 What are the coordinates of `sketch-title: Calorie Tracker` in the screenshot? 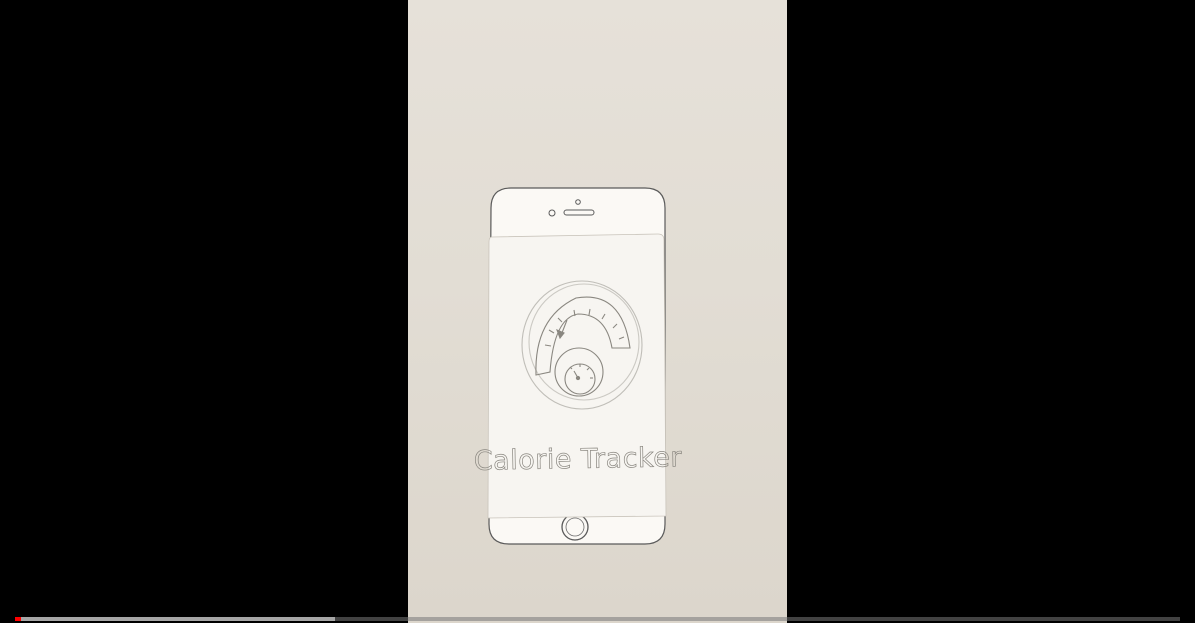 It's located at (578, 459).